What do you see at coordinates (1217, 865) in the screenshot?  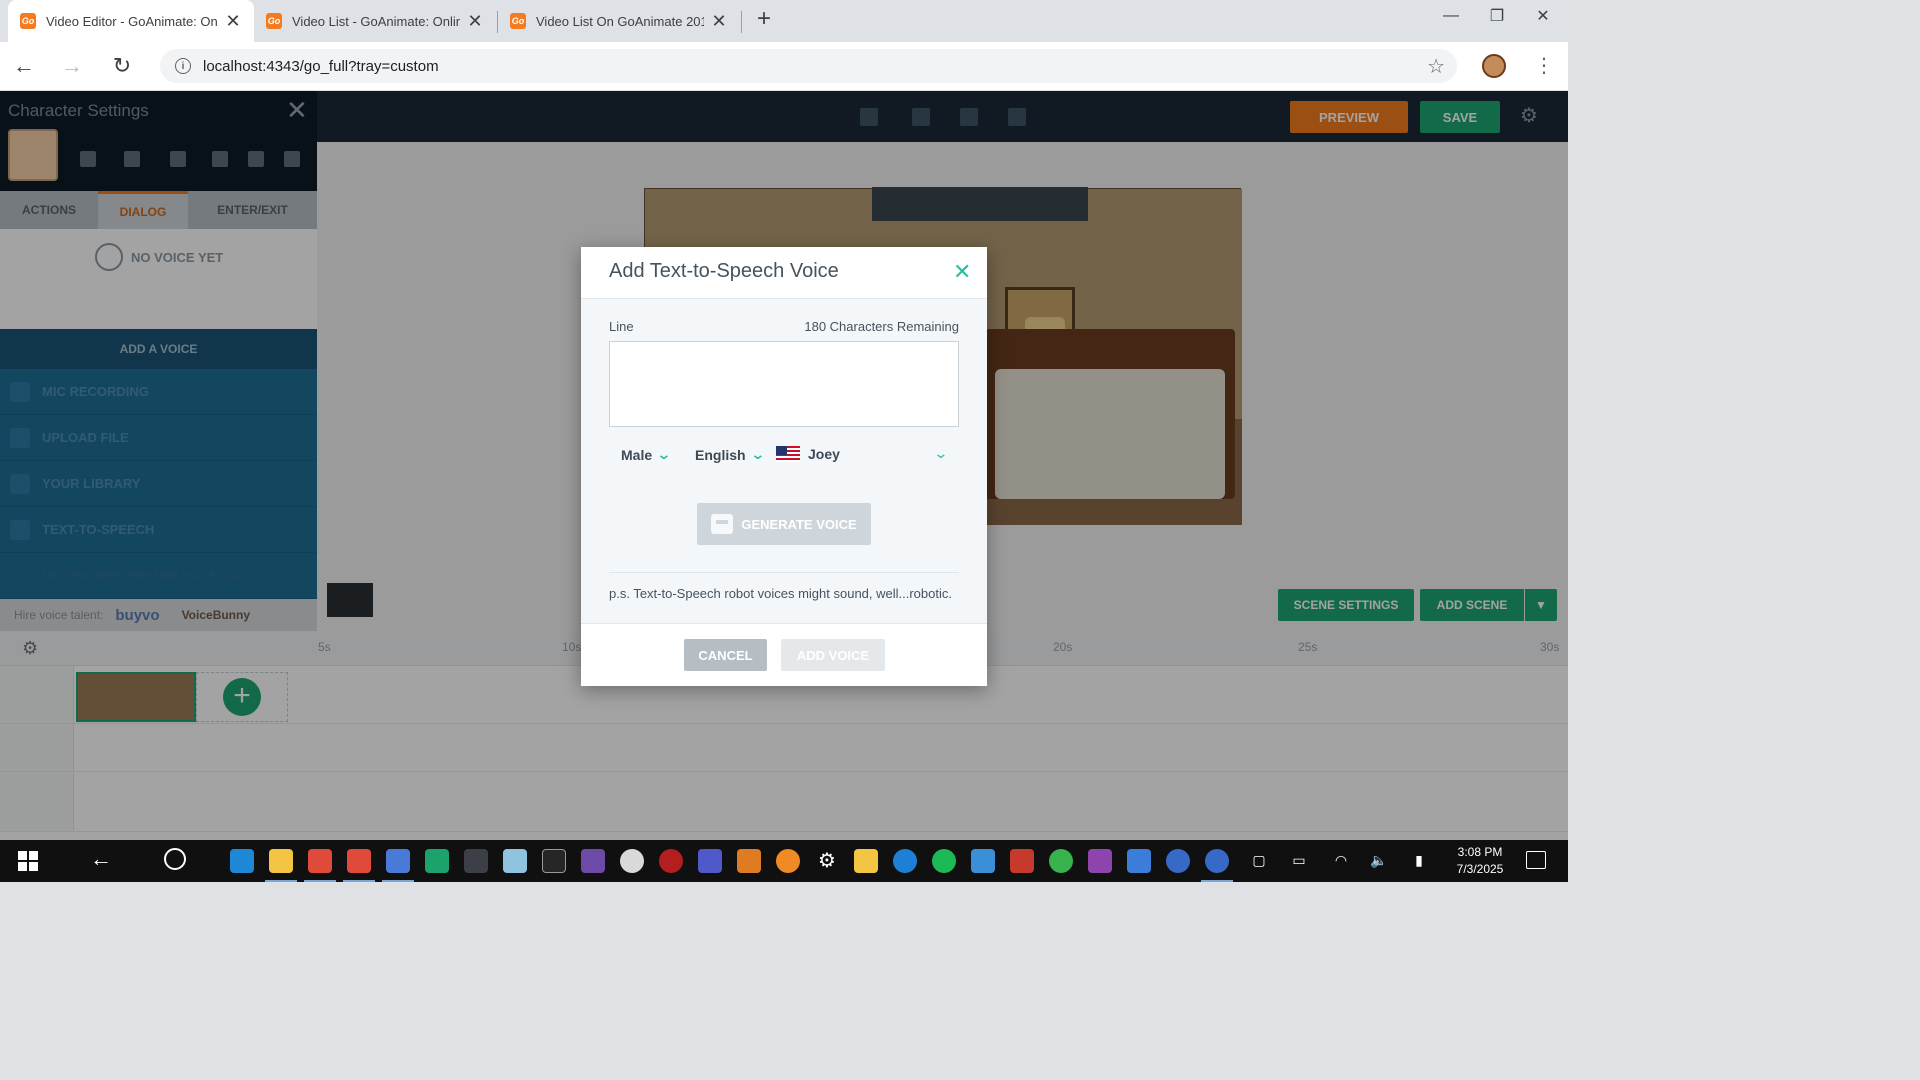 I see `ff-dec-active-icon` at bounding box center [1217, 865].